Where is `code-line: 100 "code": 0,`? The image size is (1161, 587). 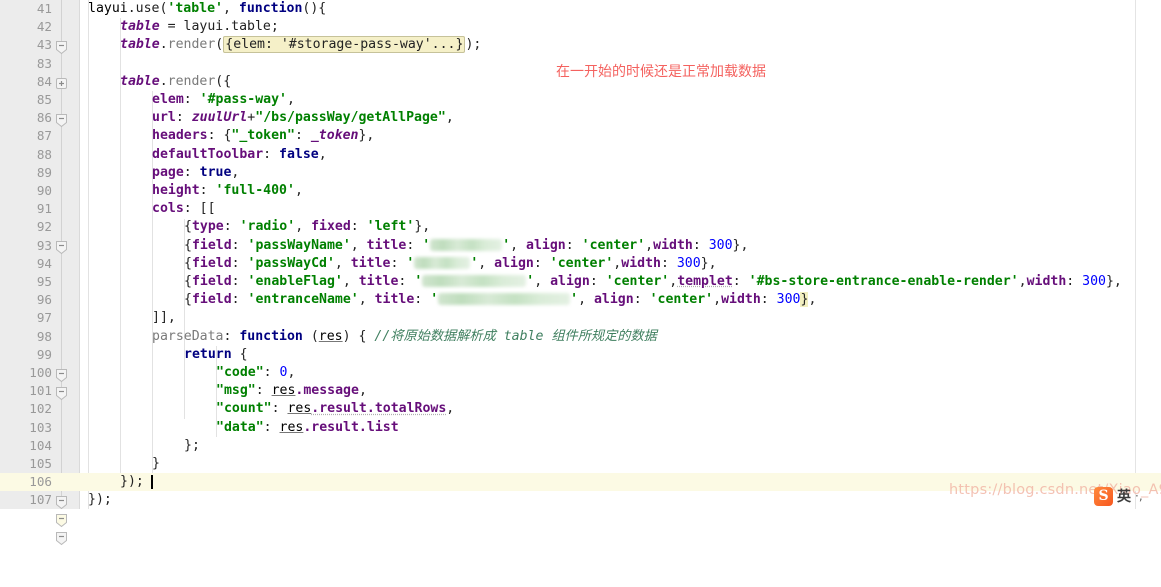
code-line: 100 "code": 0, is located at coordinates (580, 373).